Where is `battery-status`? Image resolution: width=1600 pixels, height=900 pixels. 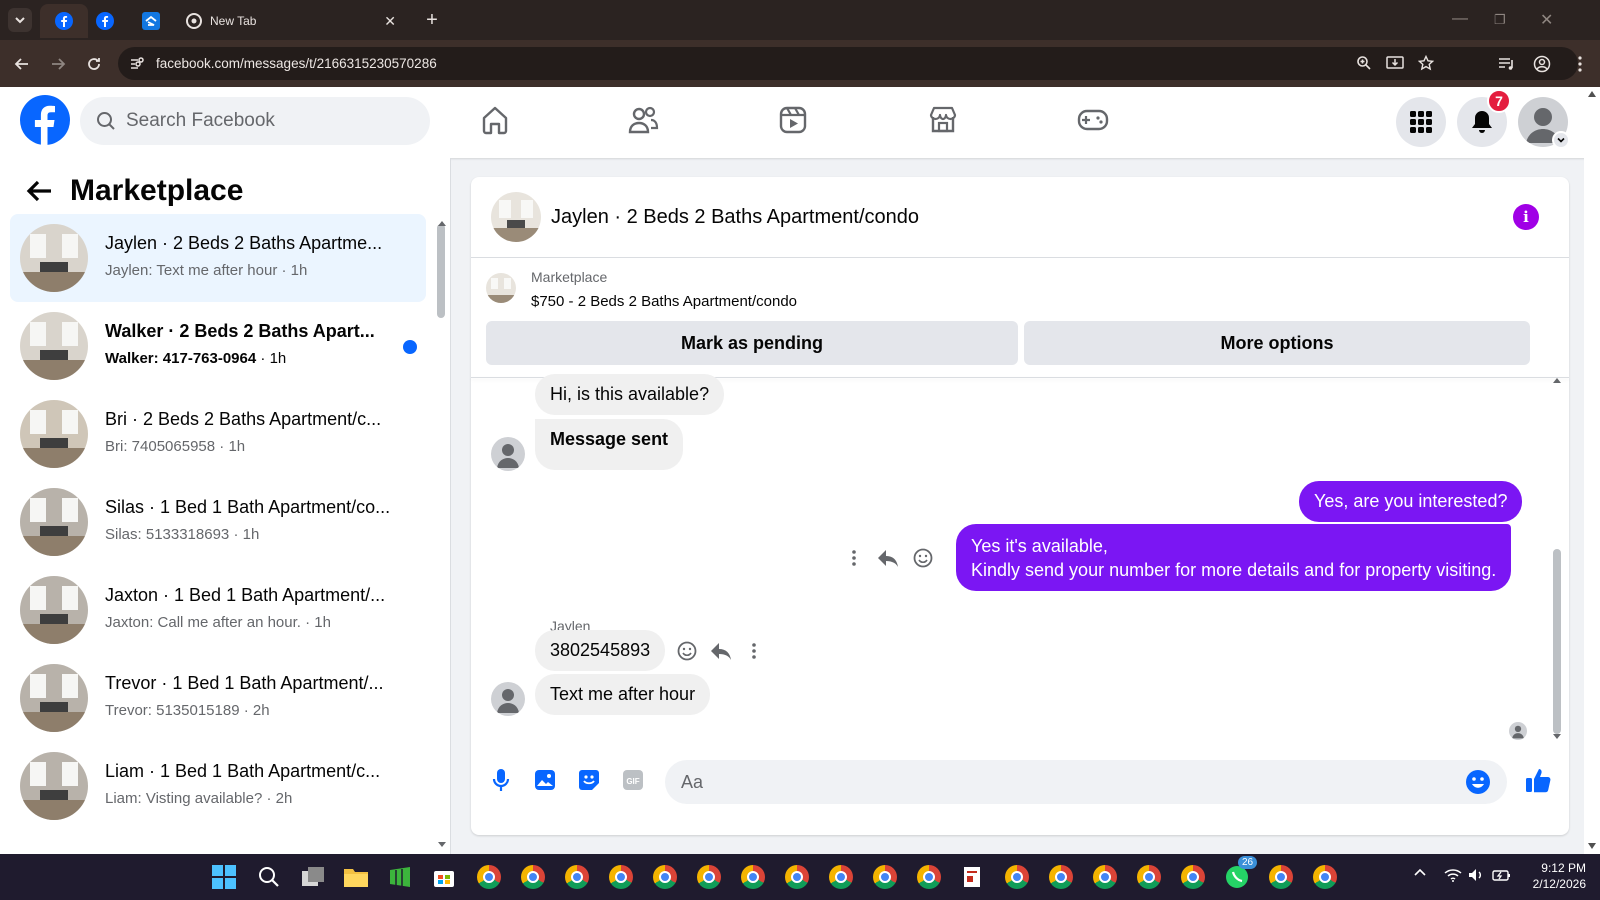
battery-status is located at coordinates (1502, 875).